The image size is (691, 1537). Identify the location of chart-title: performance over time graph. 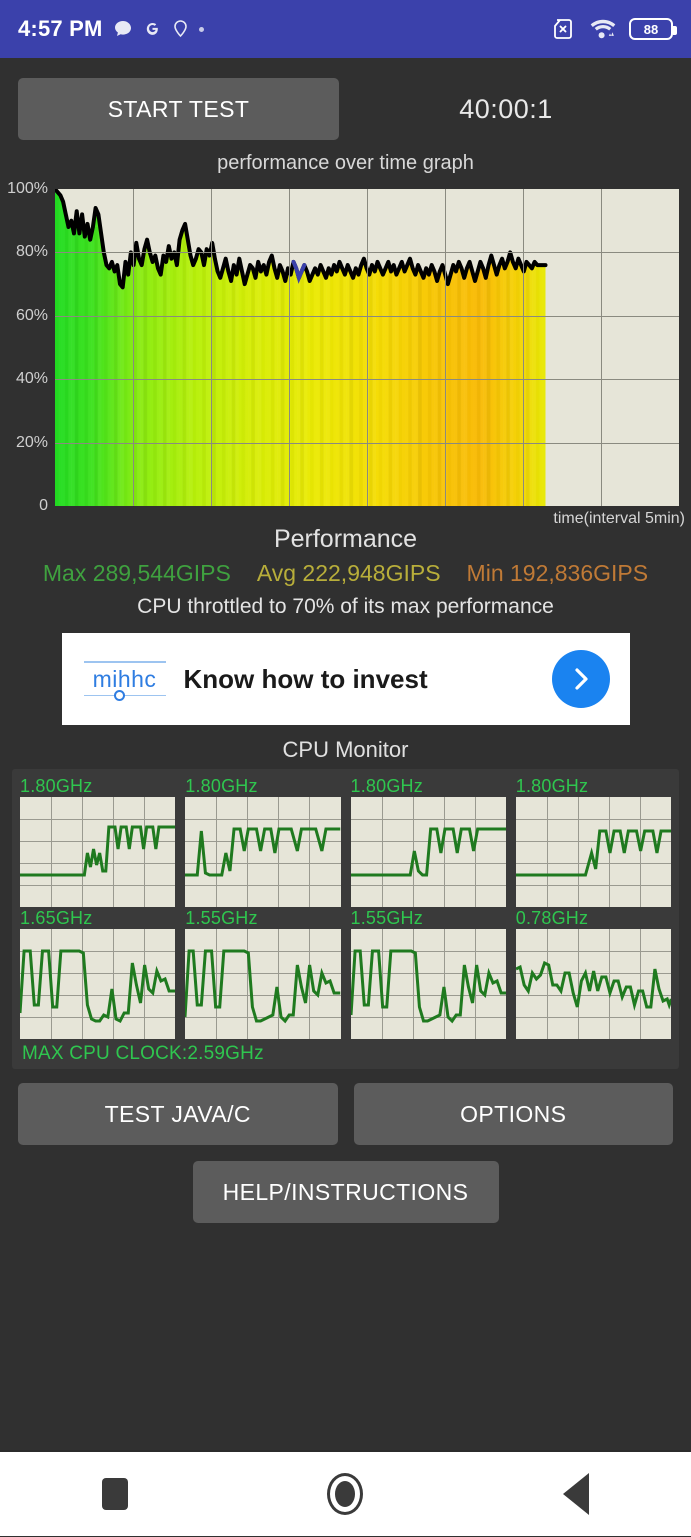
(345, 163).